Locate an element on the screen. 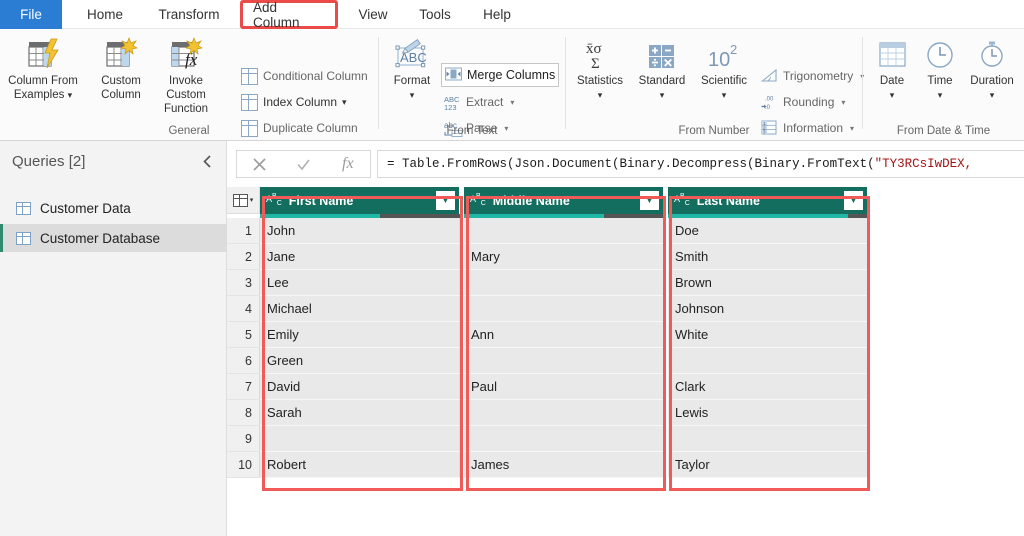 Image resolution: width=1024 pixels, height=536 pixels. column-filter-dropdown-first-name: ▼ is located at coordinates (445, 200).